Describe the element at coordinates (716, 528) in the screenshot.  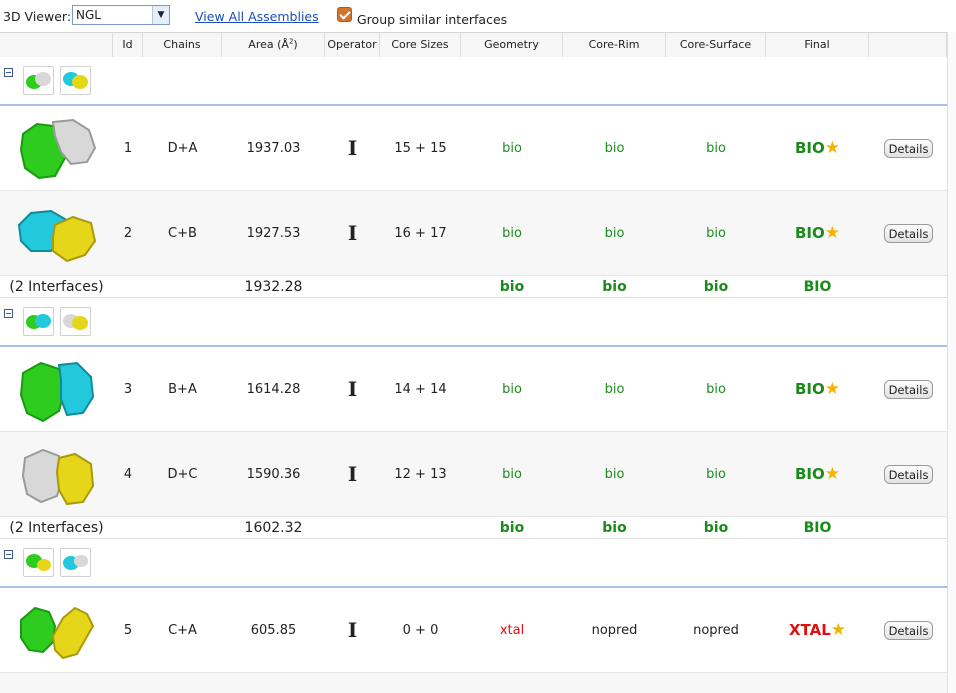
I see `summary-core-surface: bio` at that location.